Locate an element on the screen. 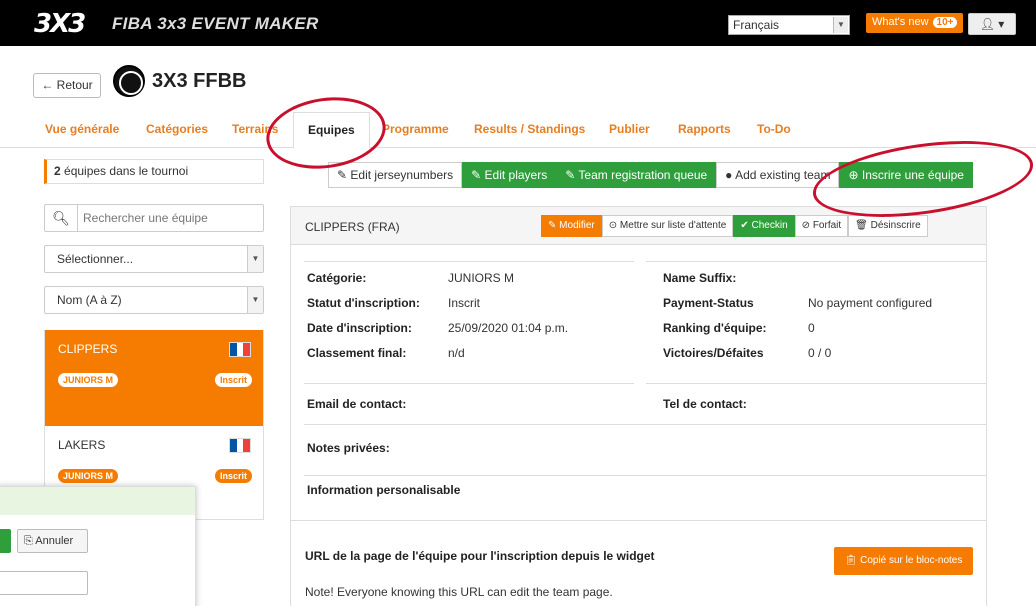 The width and height of the screenshot is (1036, 606). back-button: ← Retour is located at coordinates (67, 85).